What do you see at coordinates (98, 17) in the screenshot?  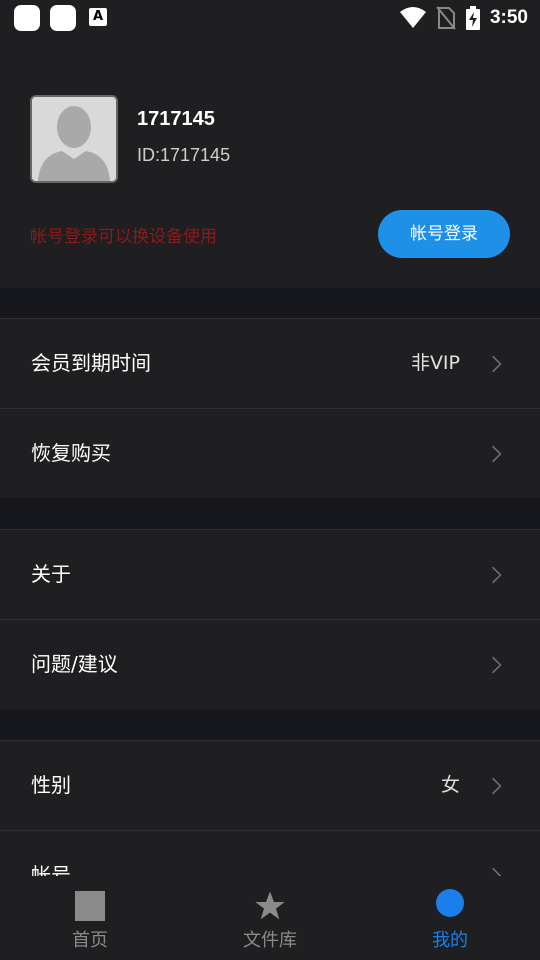 I see `notification-a-icon: A` at bounding box center [98, 17].